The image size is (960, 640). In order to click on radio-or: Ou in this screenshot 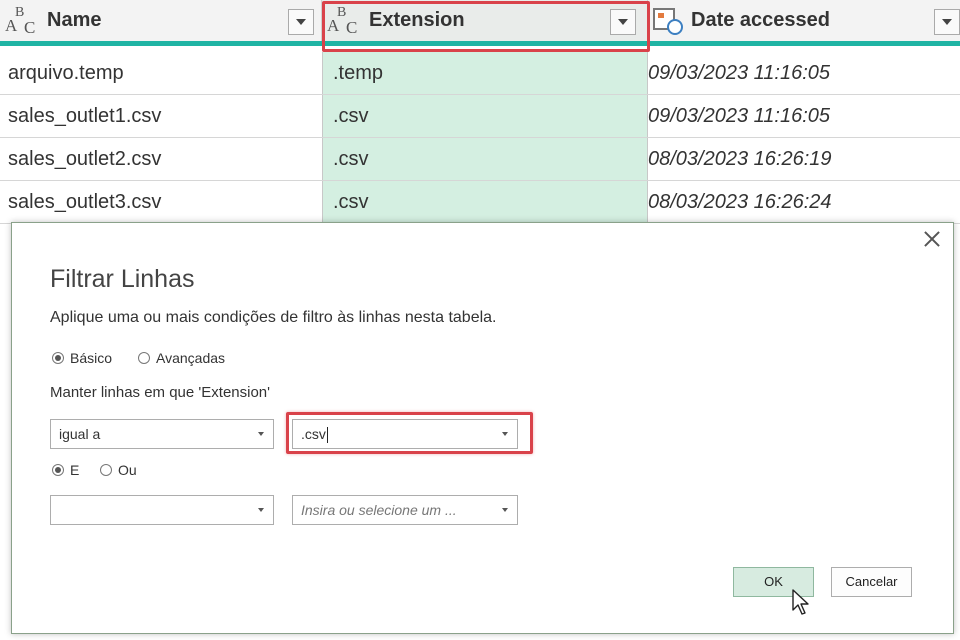, I will do `click(118, 470)`.